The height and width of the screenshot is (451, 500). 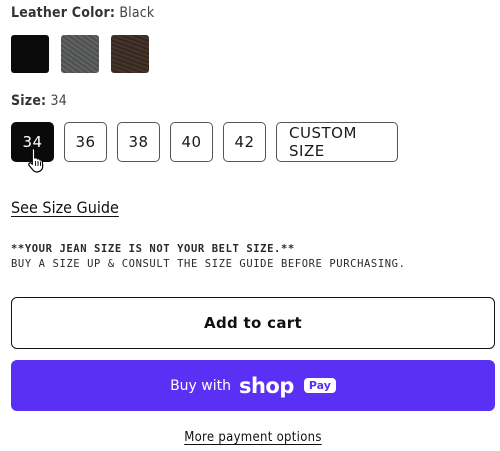 I want to click on swatch-brown, so click(x=130, y=54).